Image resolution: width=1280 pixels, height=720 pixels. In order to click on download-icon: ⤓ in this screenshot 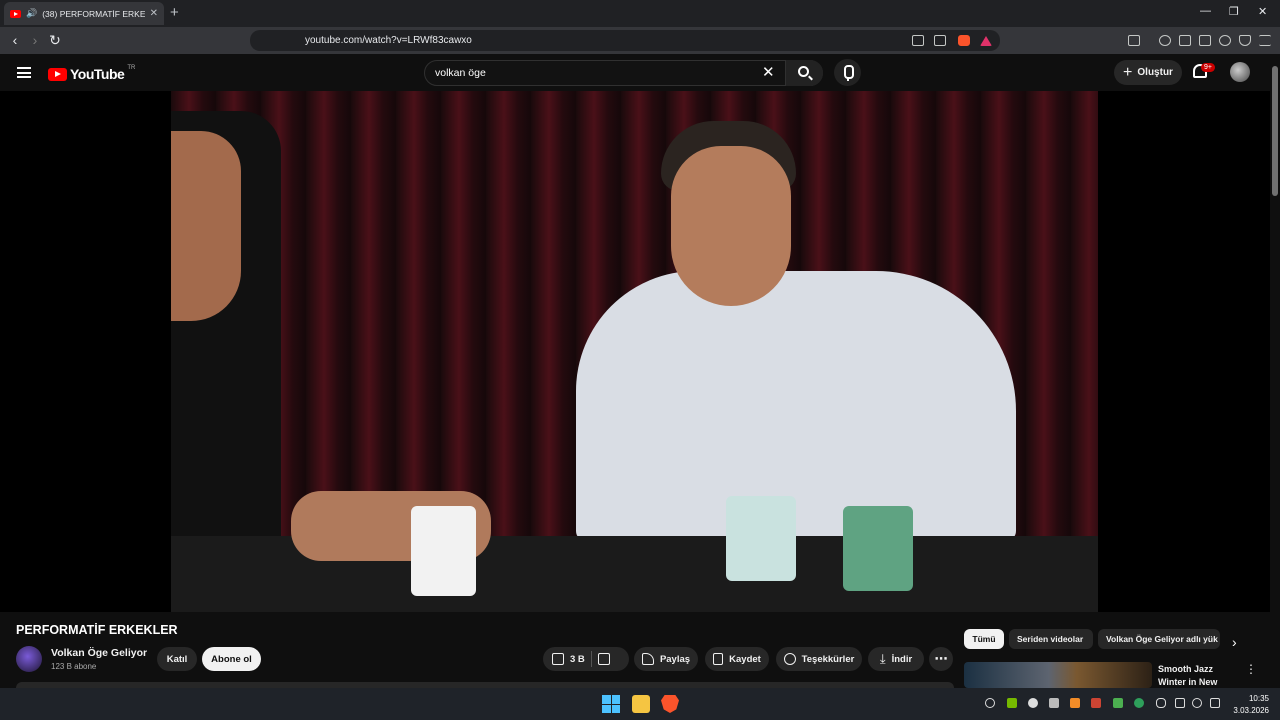, I will do `click(882, 658)`.